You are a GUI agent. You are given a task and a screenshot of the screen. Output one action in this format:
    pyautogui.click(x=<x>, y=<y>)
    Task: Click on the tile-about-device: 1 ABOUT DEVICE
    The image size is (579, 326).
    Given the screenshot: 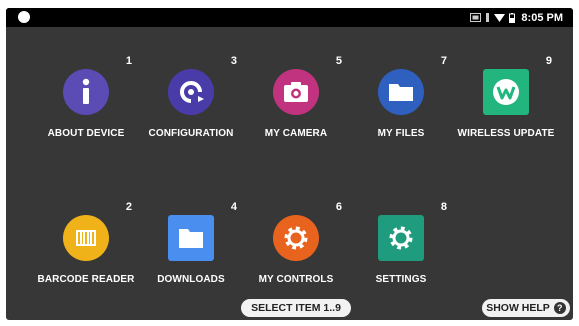 What is the action you would take?
    pyautogui.click(x=86, y=94)
    